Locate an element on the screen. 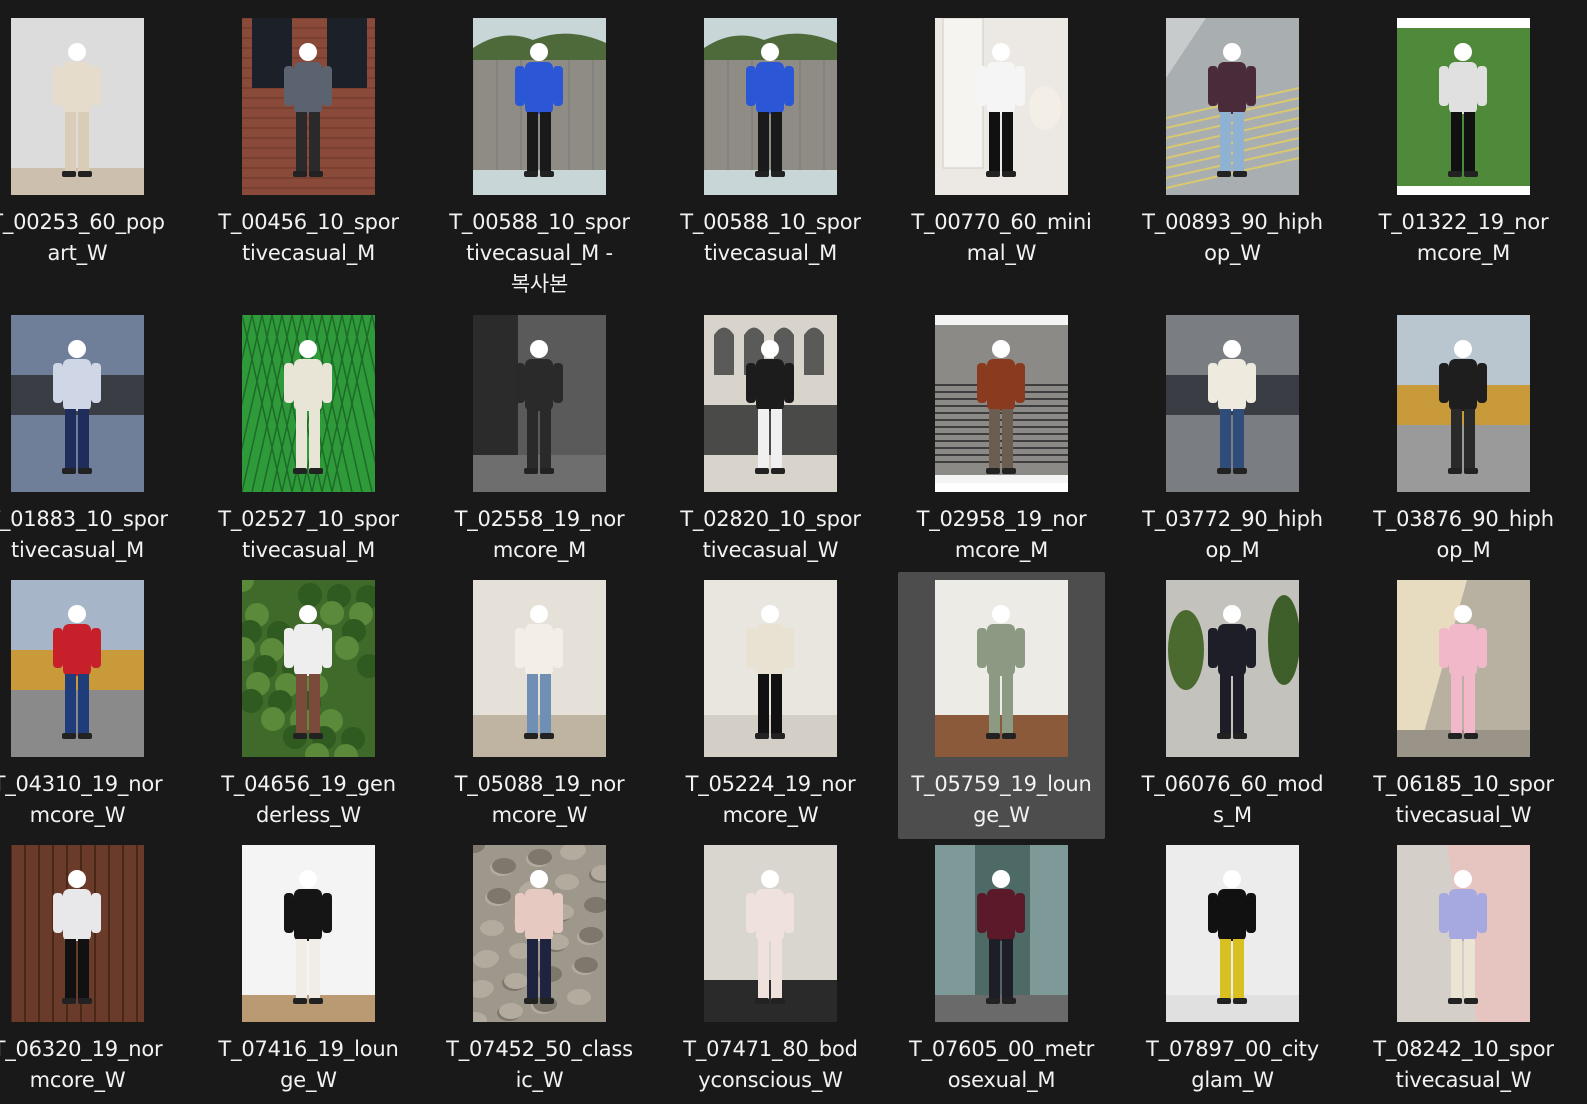  file-name-line: 복사본 is located at coordinates (539, 284).